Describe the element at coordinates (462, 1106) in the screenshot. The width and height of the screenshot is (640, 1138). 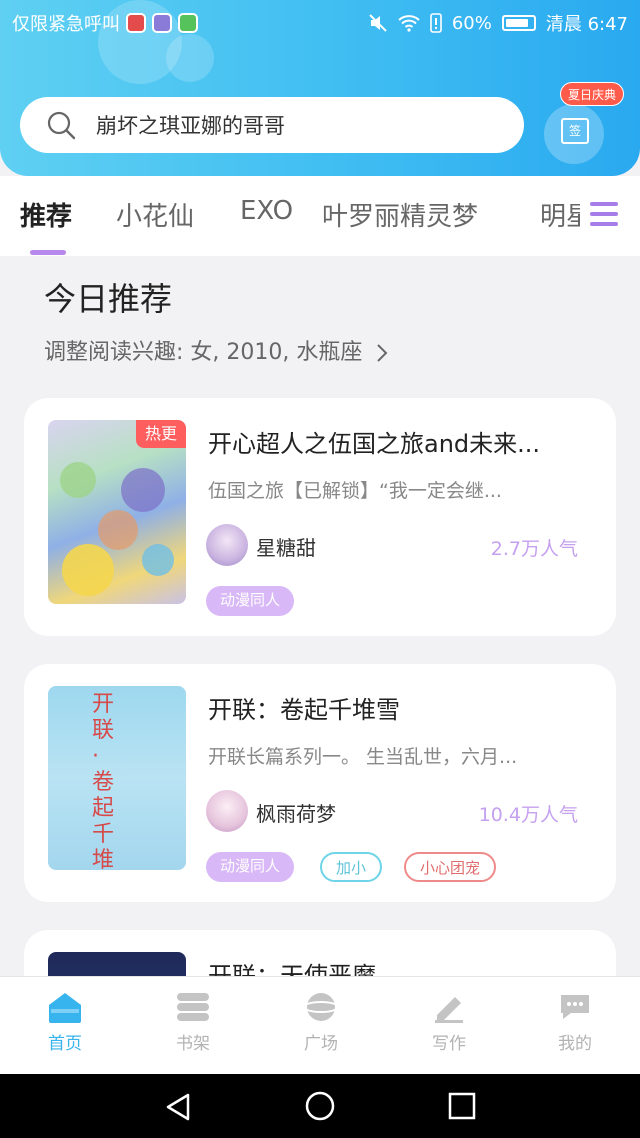
I see `recents-icon` at that location.